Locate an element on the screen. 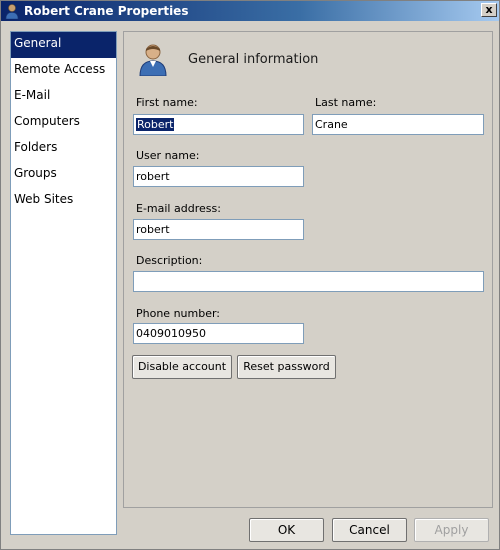  panel-title: General information is located at coordinates (253, 59).